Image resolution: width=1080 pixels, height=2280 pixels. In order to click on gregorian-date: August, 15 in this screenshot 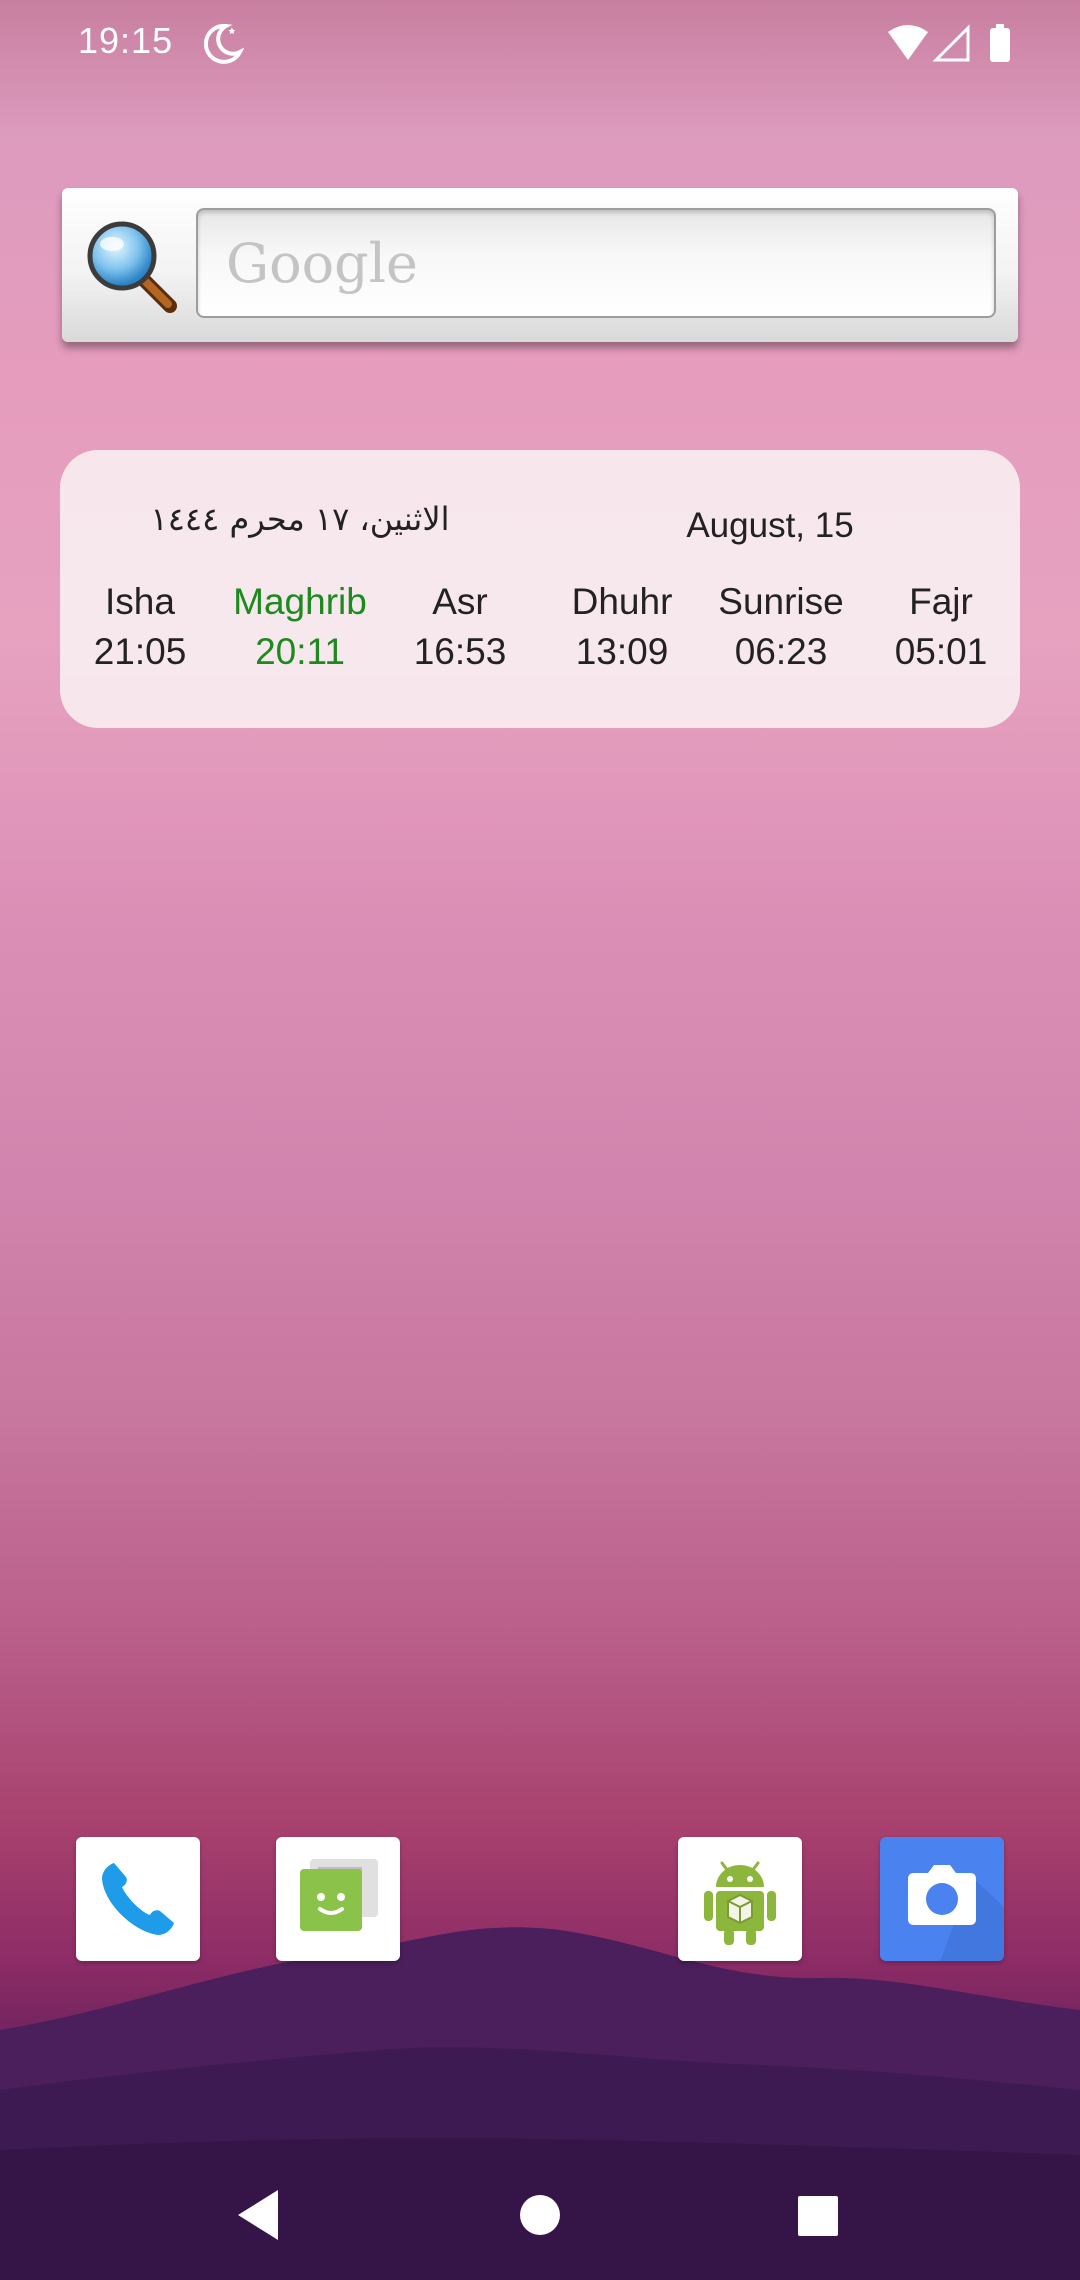, I will do `click(770, 525)`.